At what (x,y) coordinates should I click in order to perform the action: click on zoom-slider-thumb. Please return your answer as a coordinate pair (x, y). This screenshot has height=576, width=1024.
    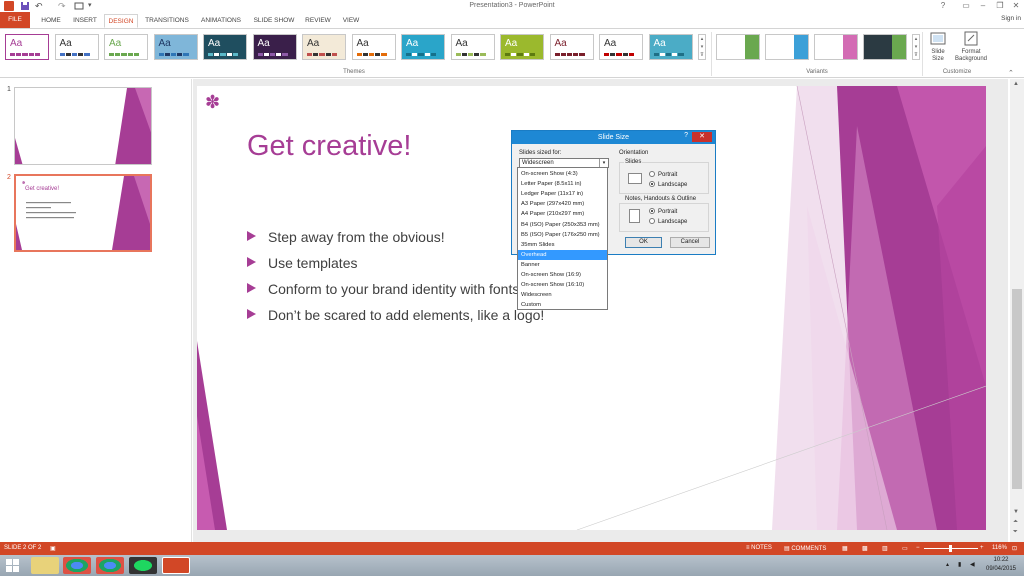
    Looking at the image, I should click on (950, 548).